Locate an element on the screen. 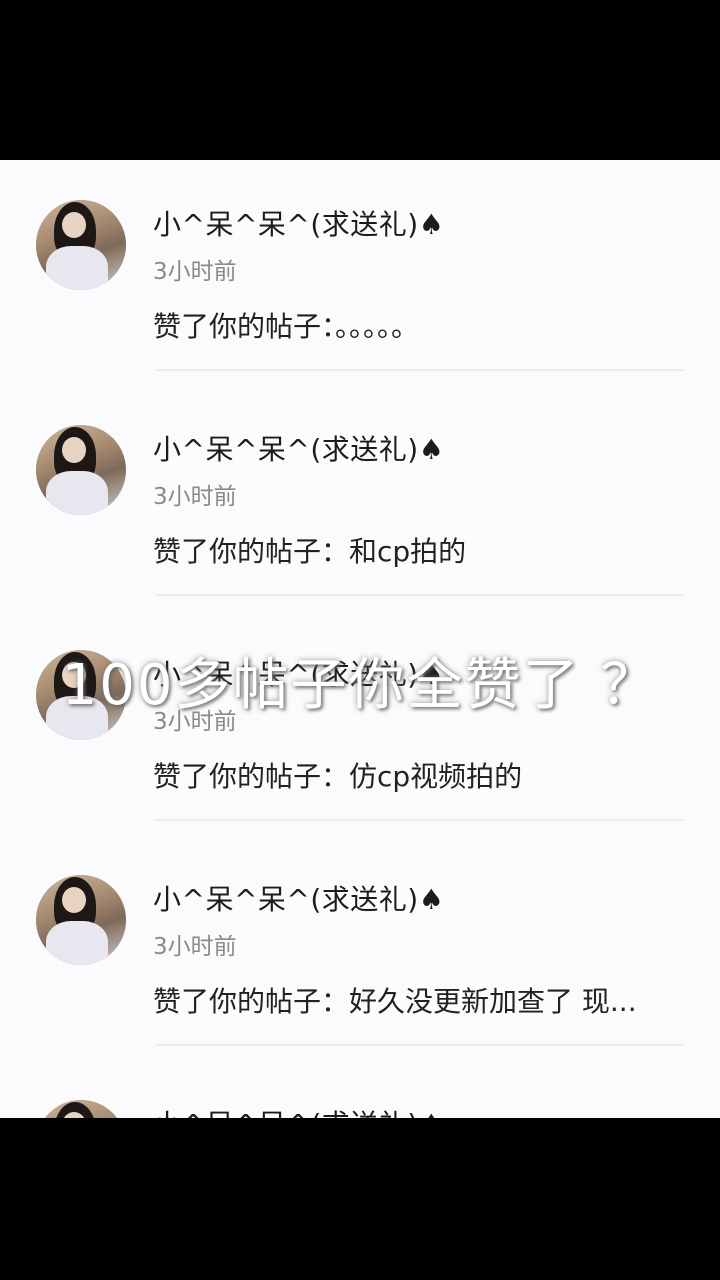  list-item: 小^呆^呆^(求送礼)♠ is located at coordinates (360, 1089).